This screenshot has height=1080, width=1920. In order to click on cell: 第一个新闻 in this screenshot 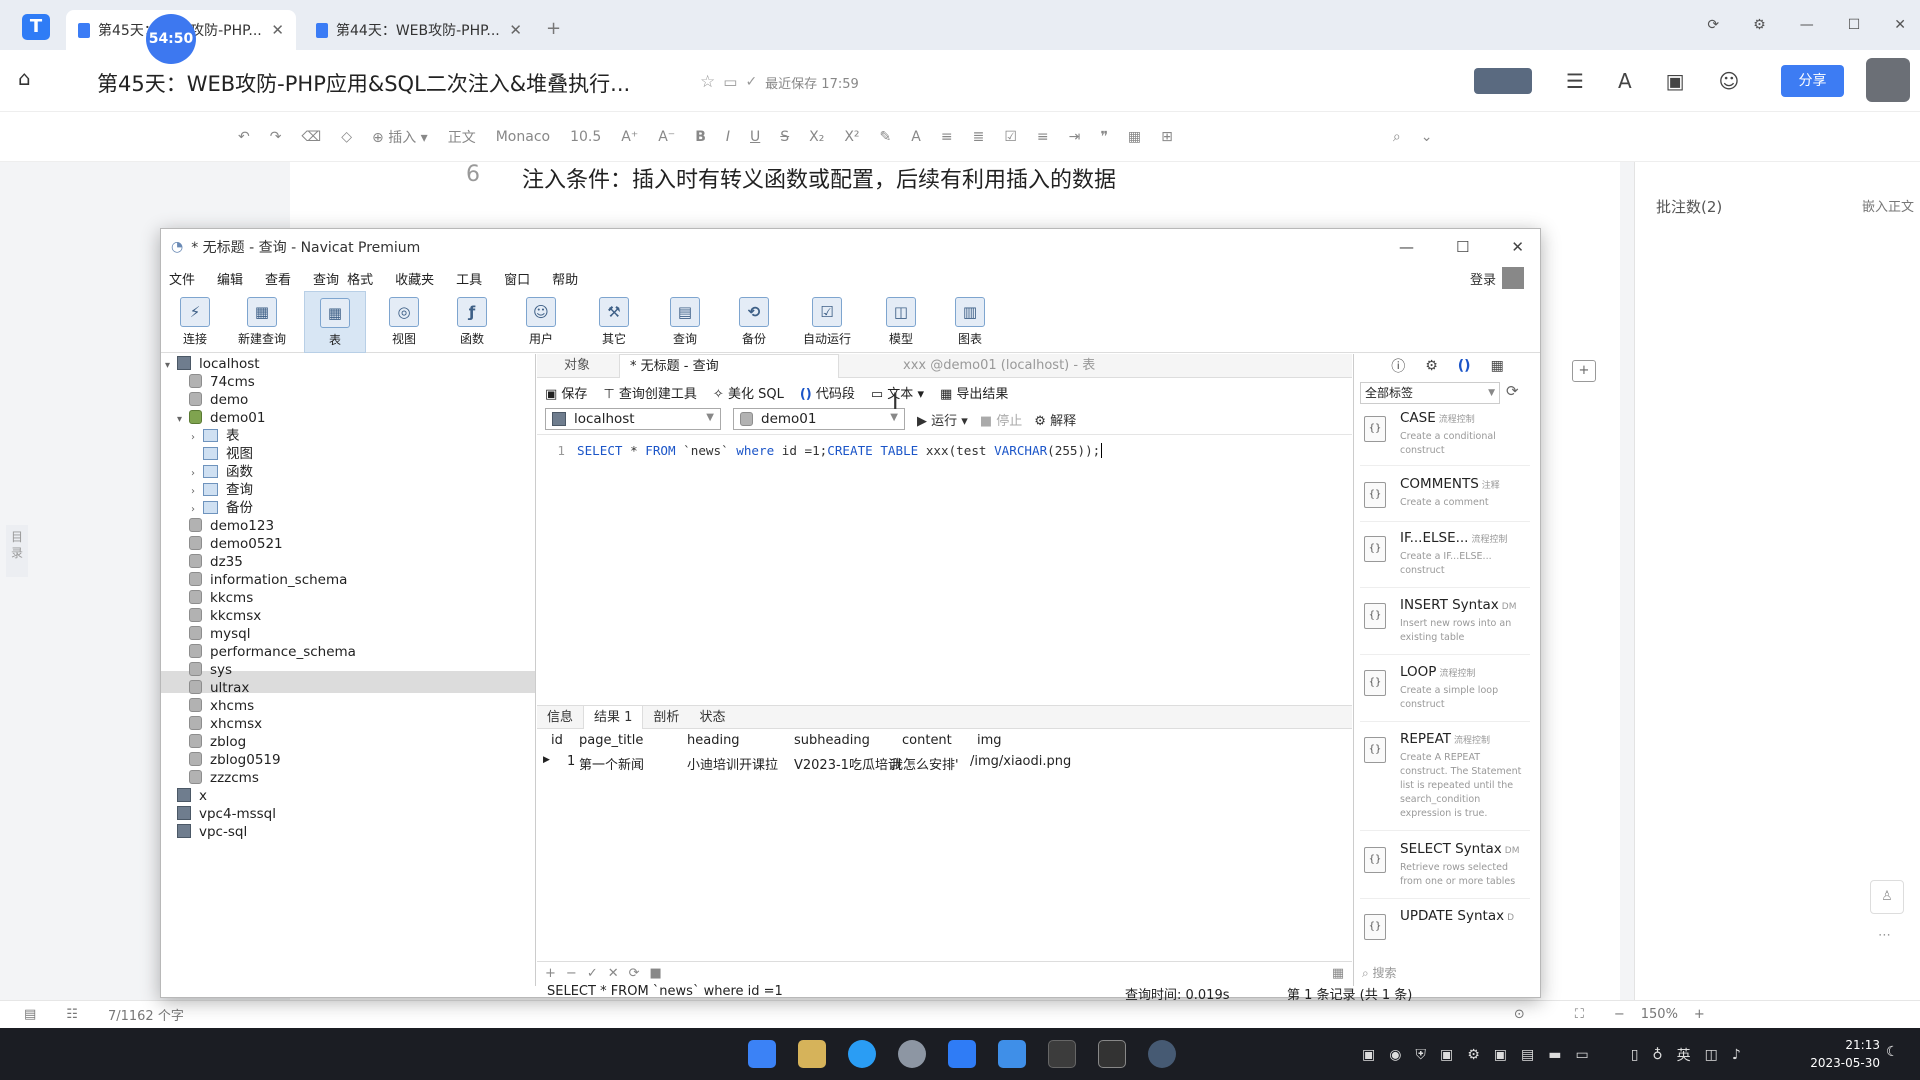, I will do `click(611, 763)`.